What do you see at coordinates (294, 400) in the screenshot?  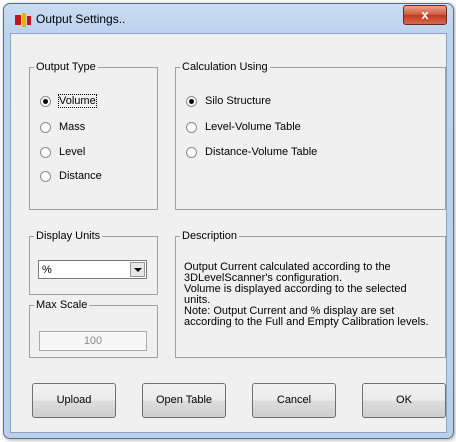 I see `cancel-button: Cancel` at bounding box center [294, 400].